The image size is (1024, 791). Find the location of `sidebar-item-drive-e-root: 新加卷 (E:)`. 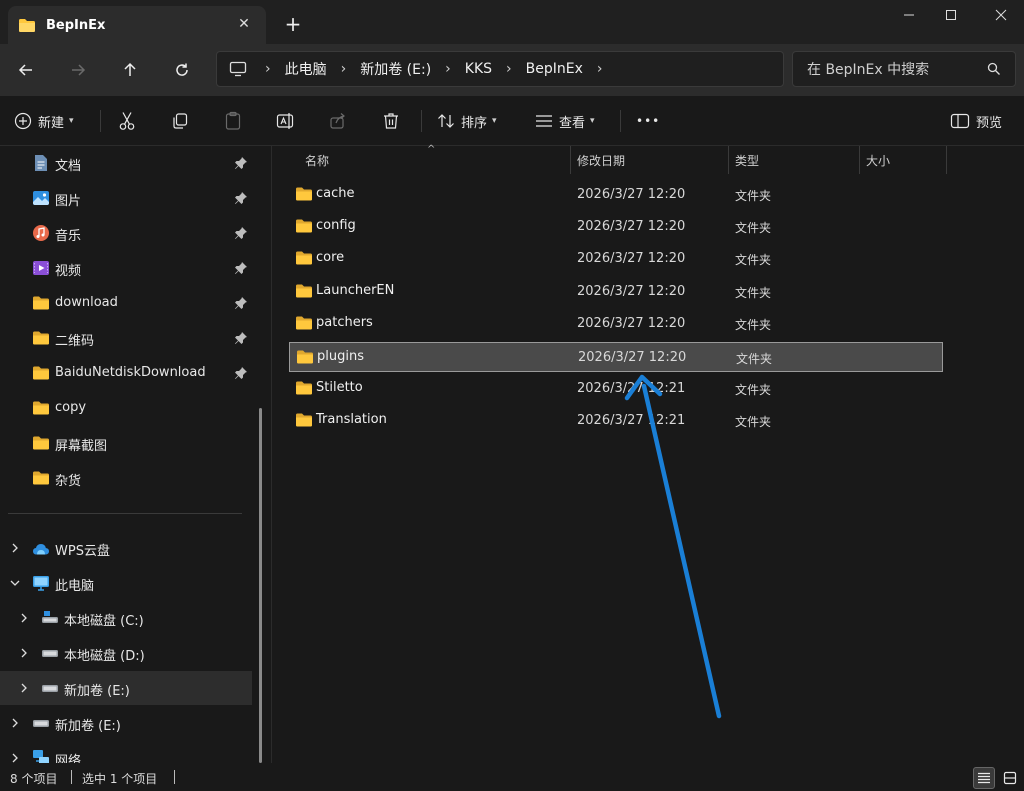

sidebar-item-drive-e-root: 新加卷 (E:) is located at coordinates (126, 723).